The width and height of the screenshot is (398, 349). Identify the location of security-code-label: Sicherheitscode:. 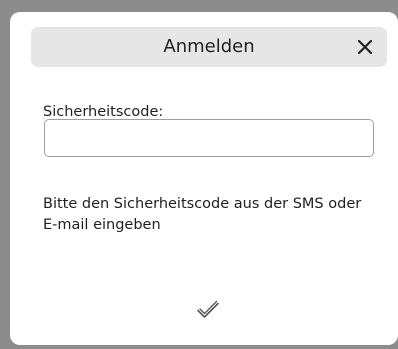
(103, 112).